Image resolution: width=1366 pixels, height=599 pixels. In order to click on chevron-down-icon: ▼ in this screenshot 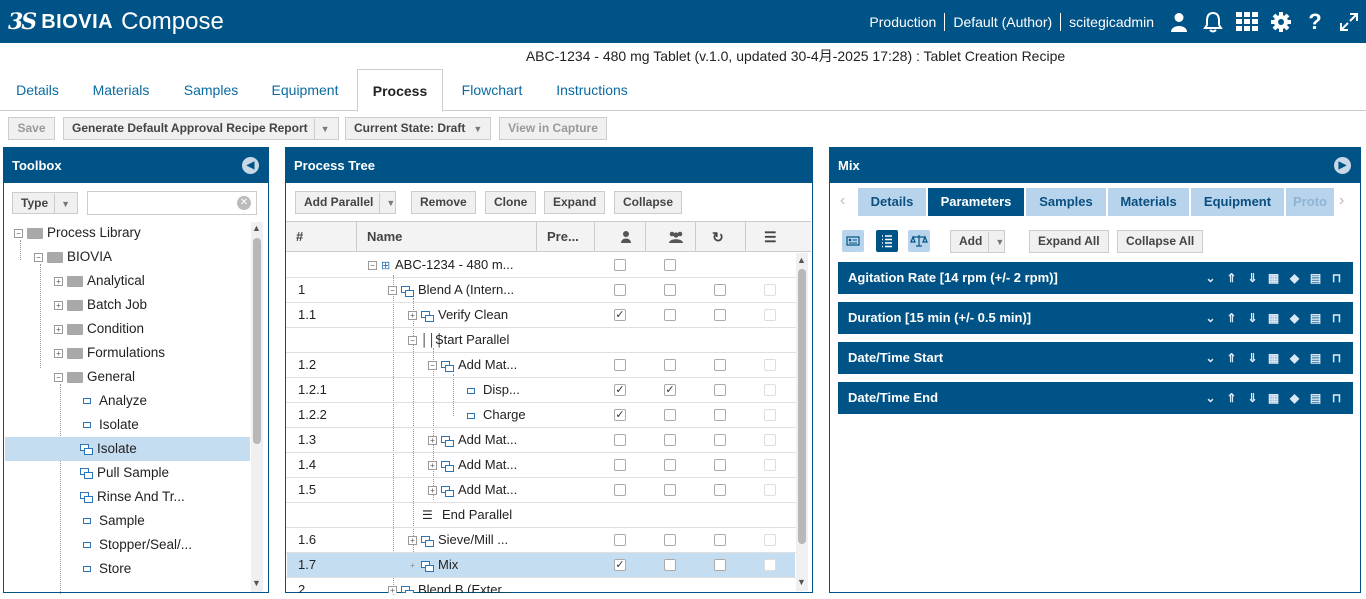, I will do `click(321, 129)`.